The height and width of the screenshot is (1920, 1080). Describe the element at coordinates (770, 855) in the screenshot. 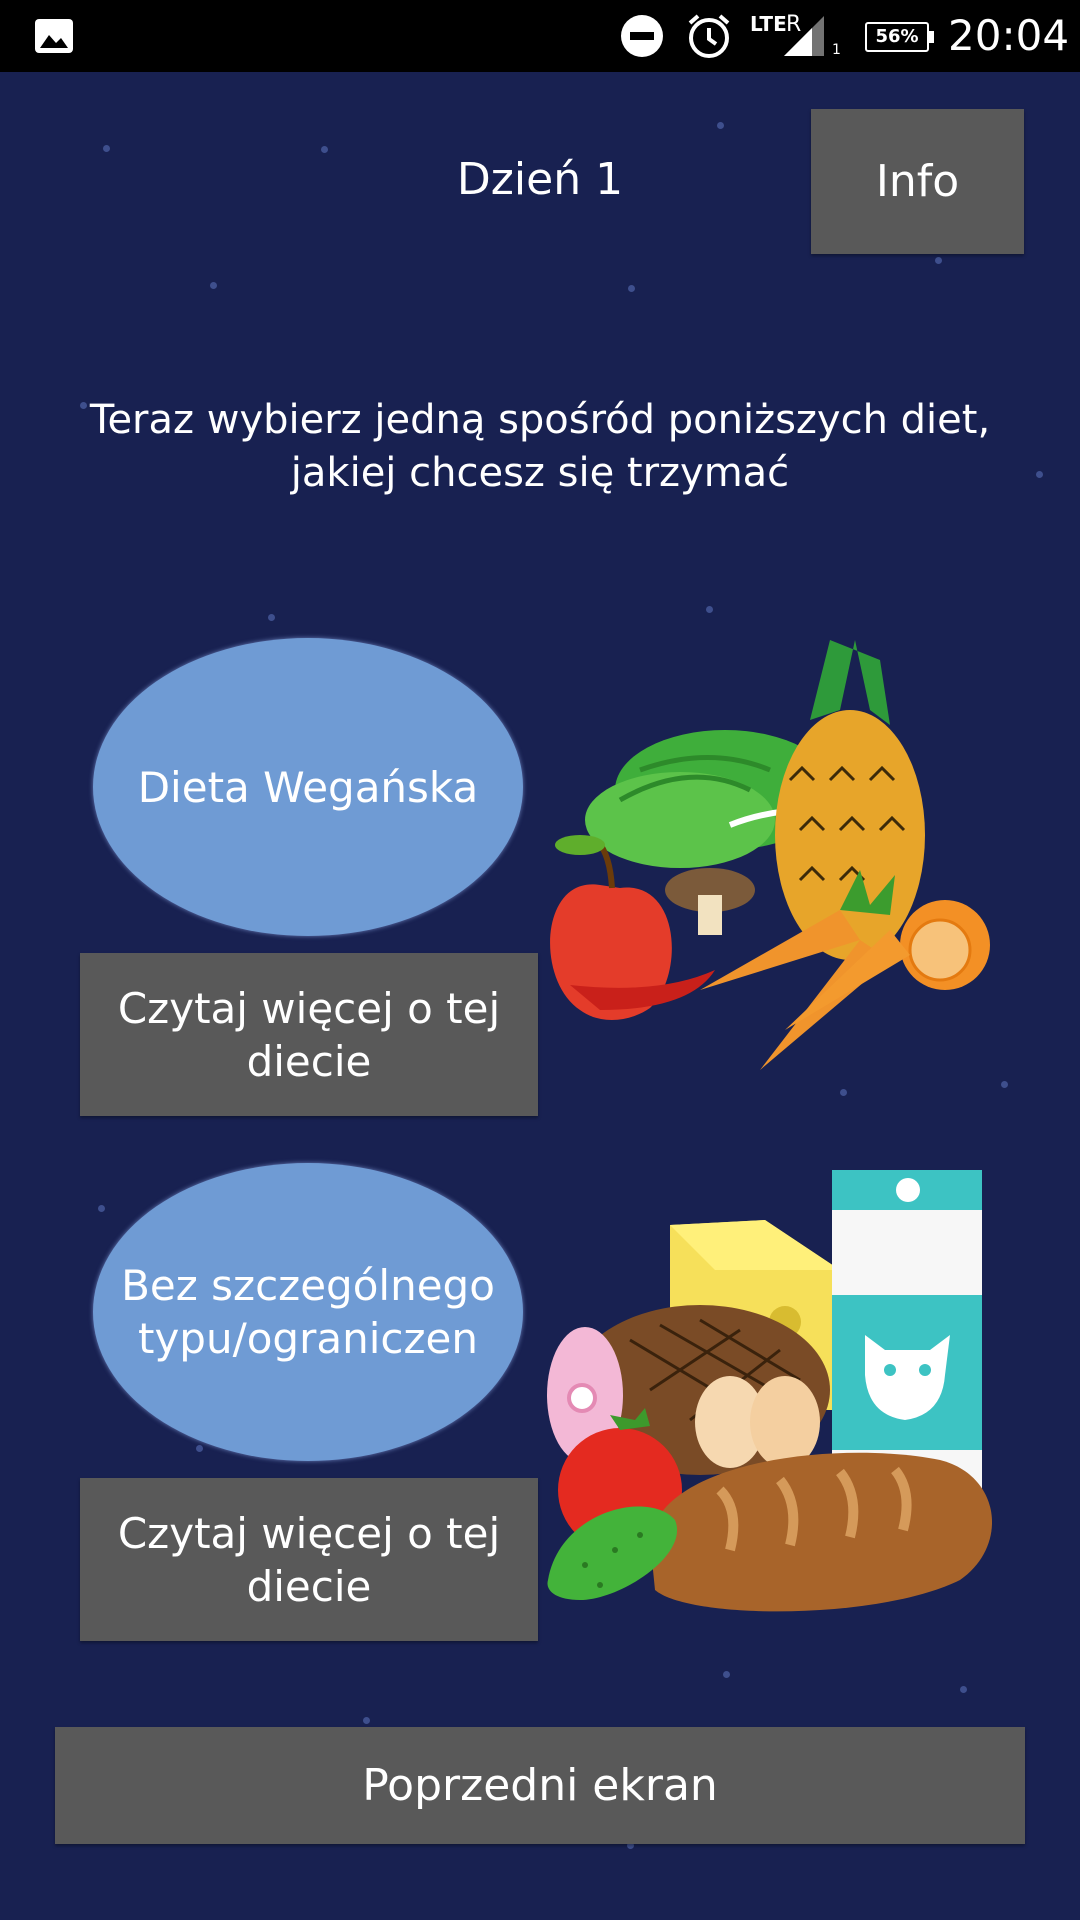

I see `vegan-food-illustration` at that location.